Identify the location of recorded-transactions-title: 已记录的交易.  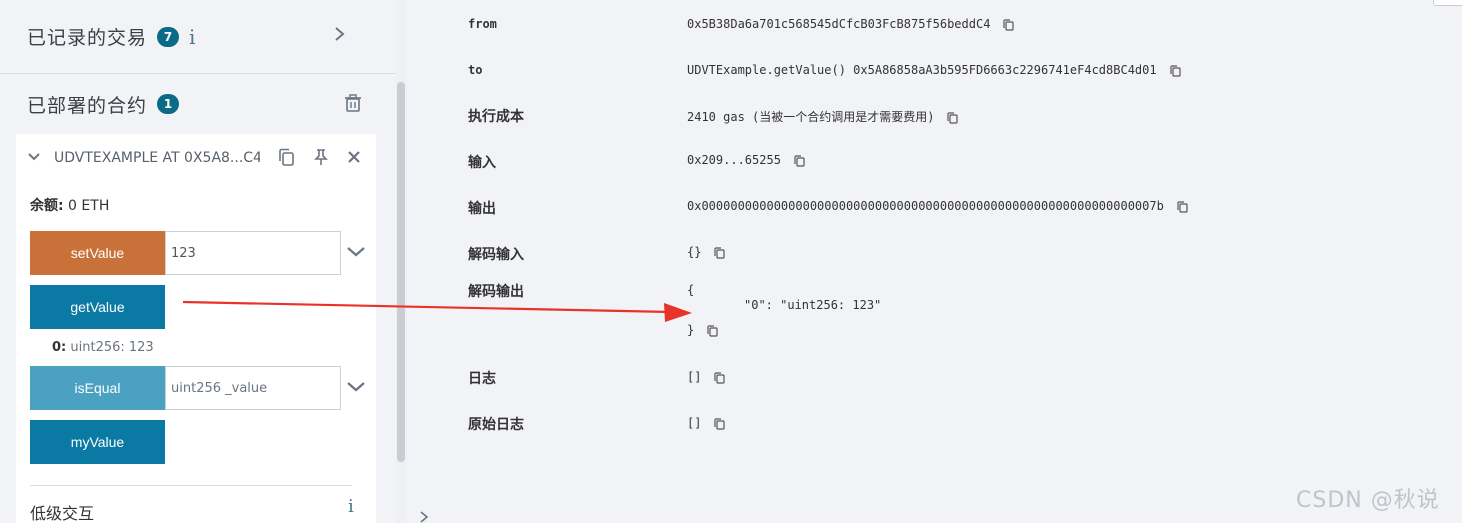
(87, 38).